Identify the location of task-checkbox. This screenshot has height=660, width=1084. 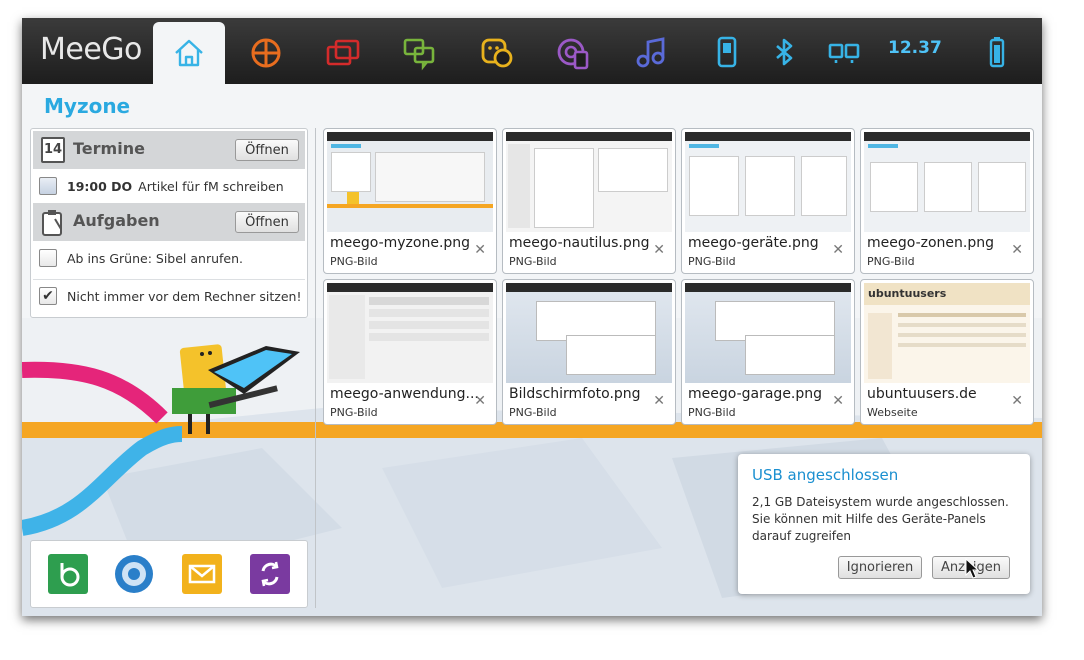
(48, 258).